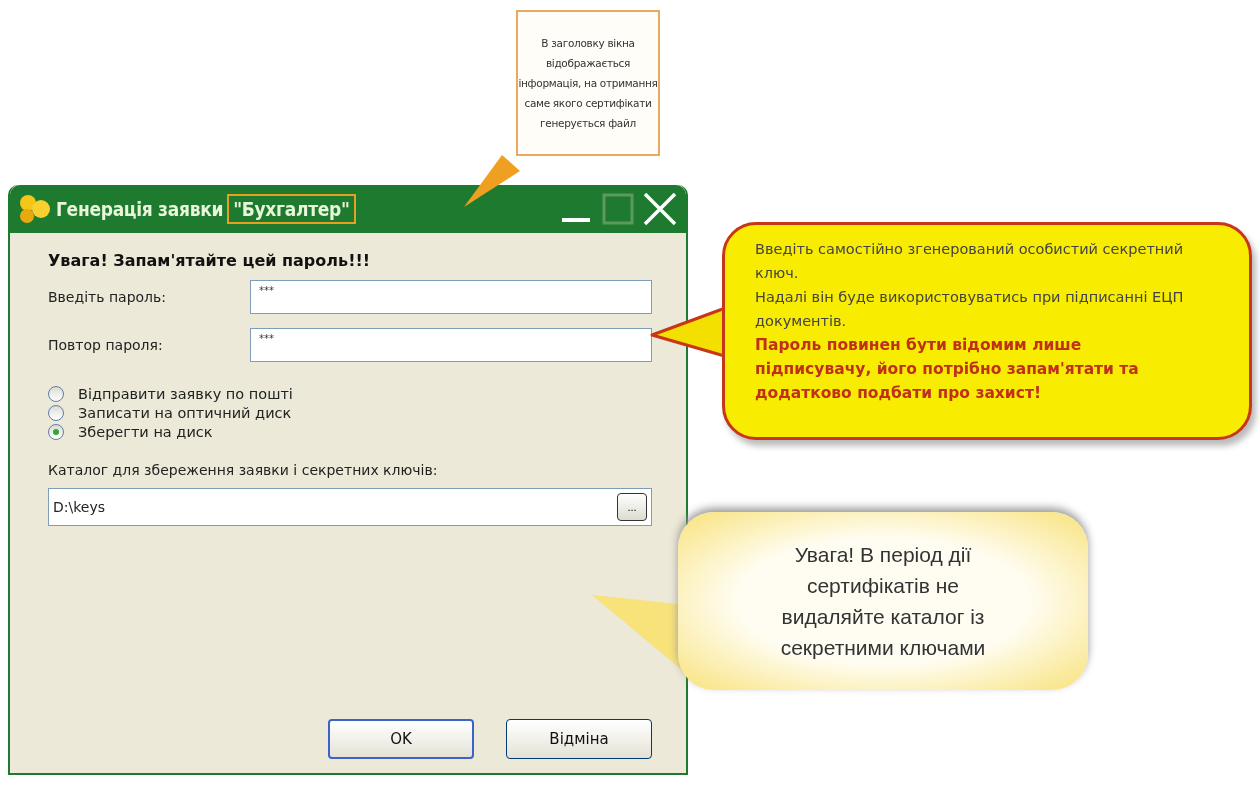 The image size is (1260, 789). I want to click on window-title: Генерація заявки, so click(140, 209).